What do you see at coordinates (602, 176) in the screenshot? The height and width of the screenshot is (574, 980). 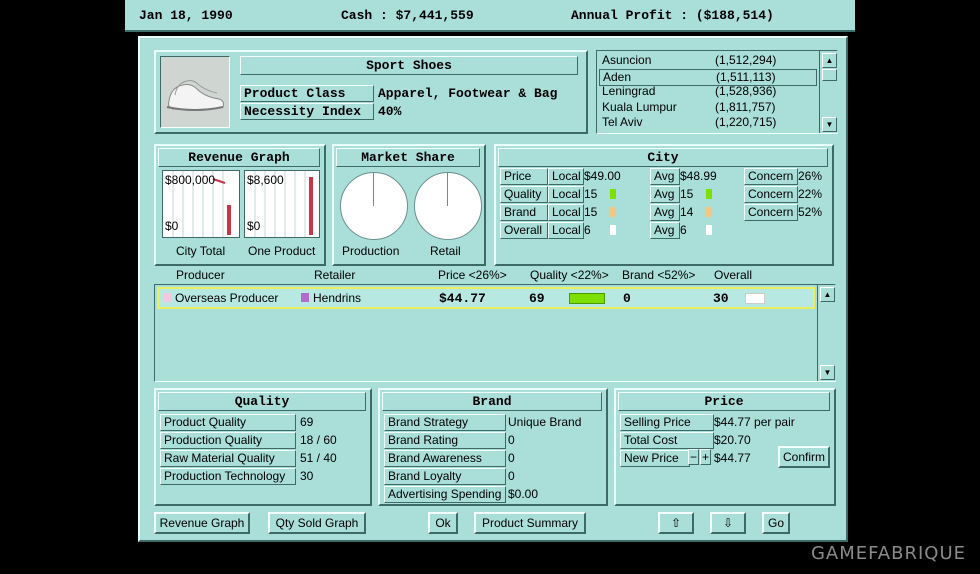 I see `local-value: $49.00` at bounding box center [602, 176].